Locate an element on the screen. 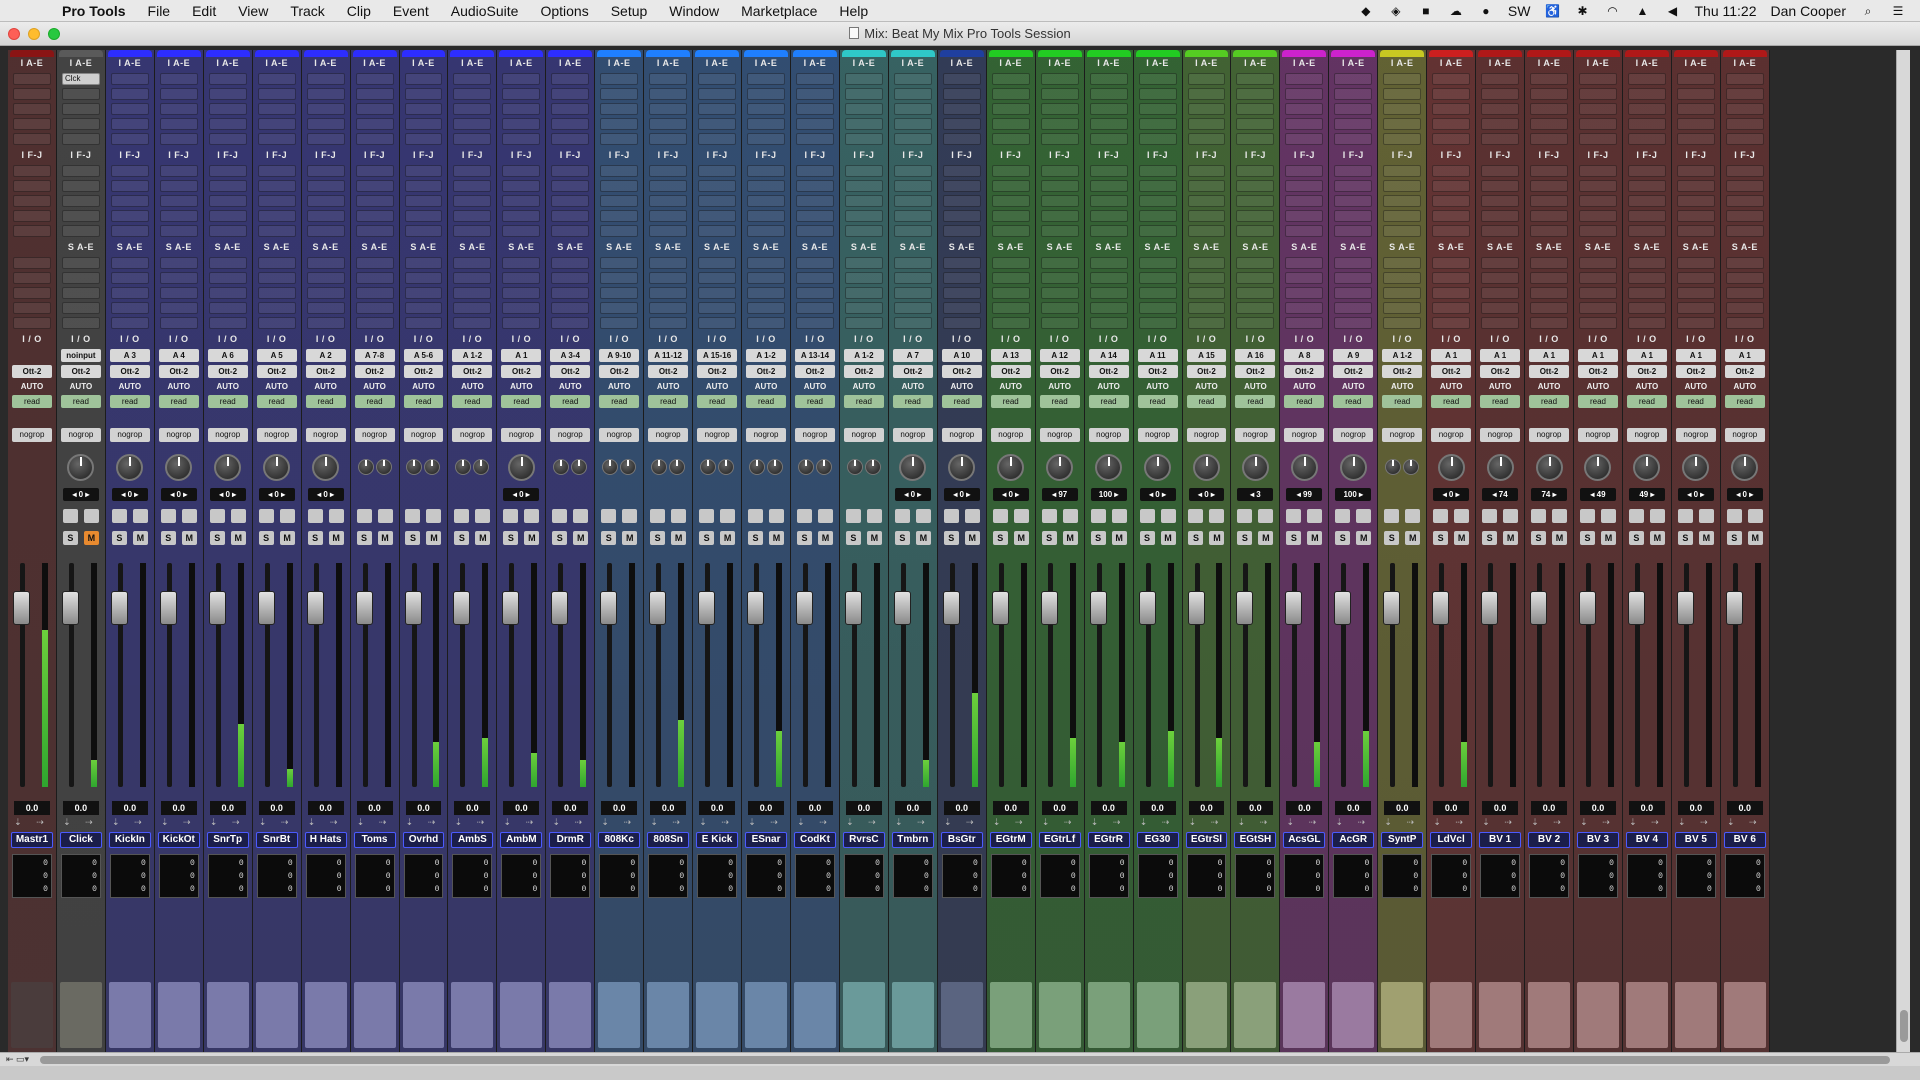 The width and height of the screenshot is (1920, 1080). input-selector: A 11-12 is located at coordinates (668, 355).